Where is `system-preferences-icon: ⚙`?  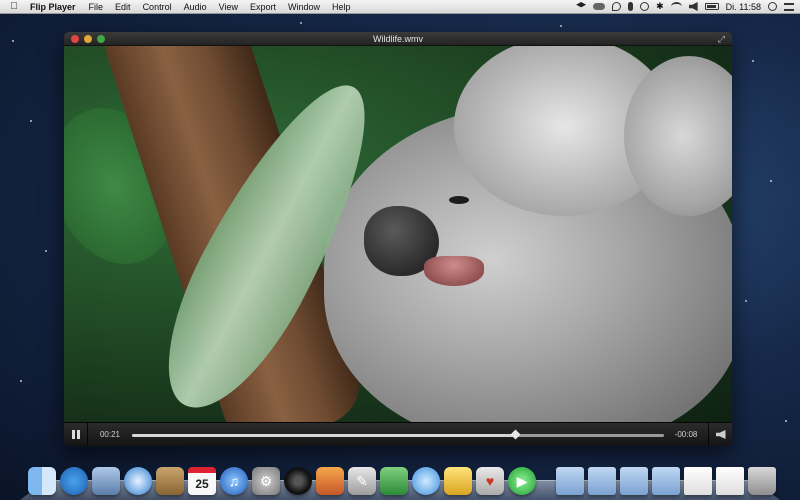
system-preferences-icon: ⚙ is located at coordinates (266, 481).